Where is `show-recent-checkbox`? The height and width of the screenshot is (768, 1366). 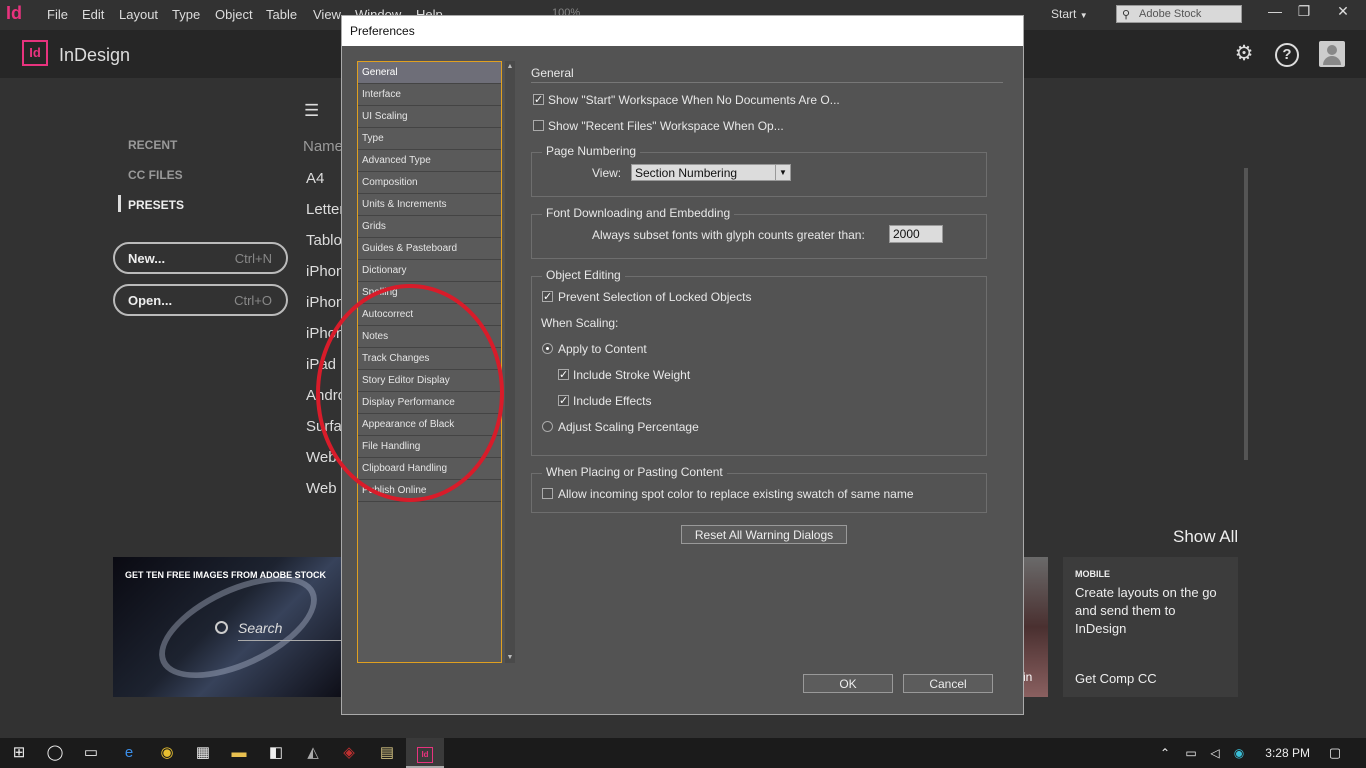 show-recent-checkbox is located at coordinates (538, 125).